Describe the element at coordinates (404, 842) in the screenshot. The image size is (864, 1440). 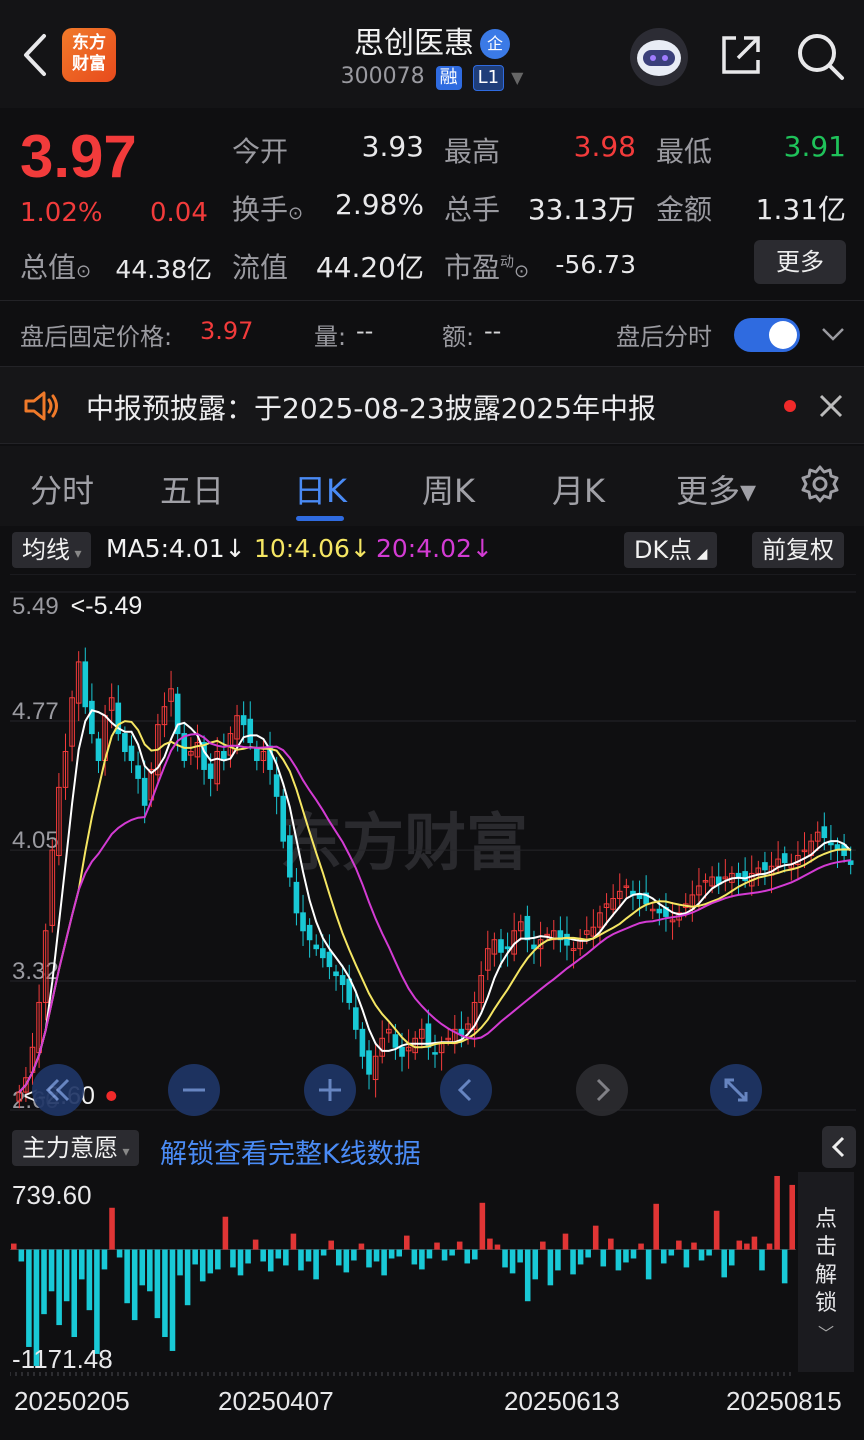
I see `watermark: 东方财富` at that location.